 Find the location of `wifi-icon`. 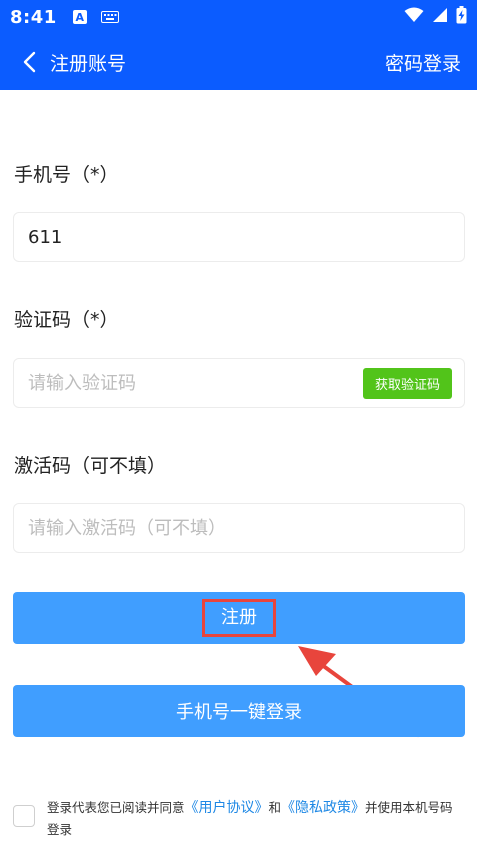

wifi-icon is located at coordinates (414, 17).